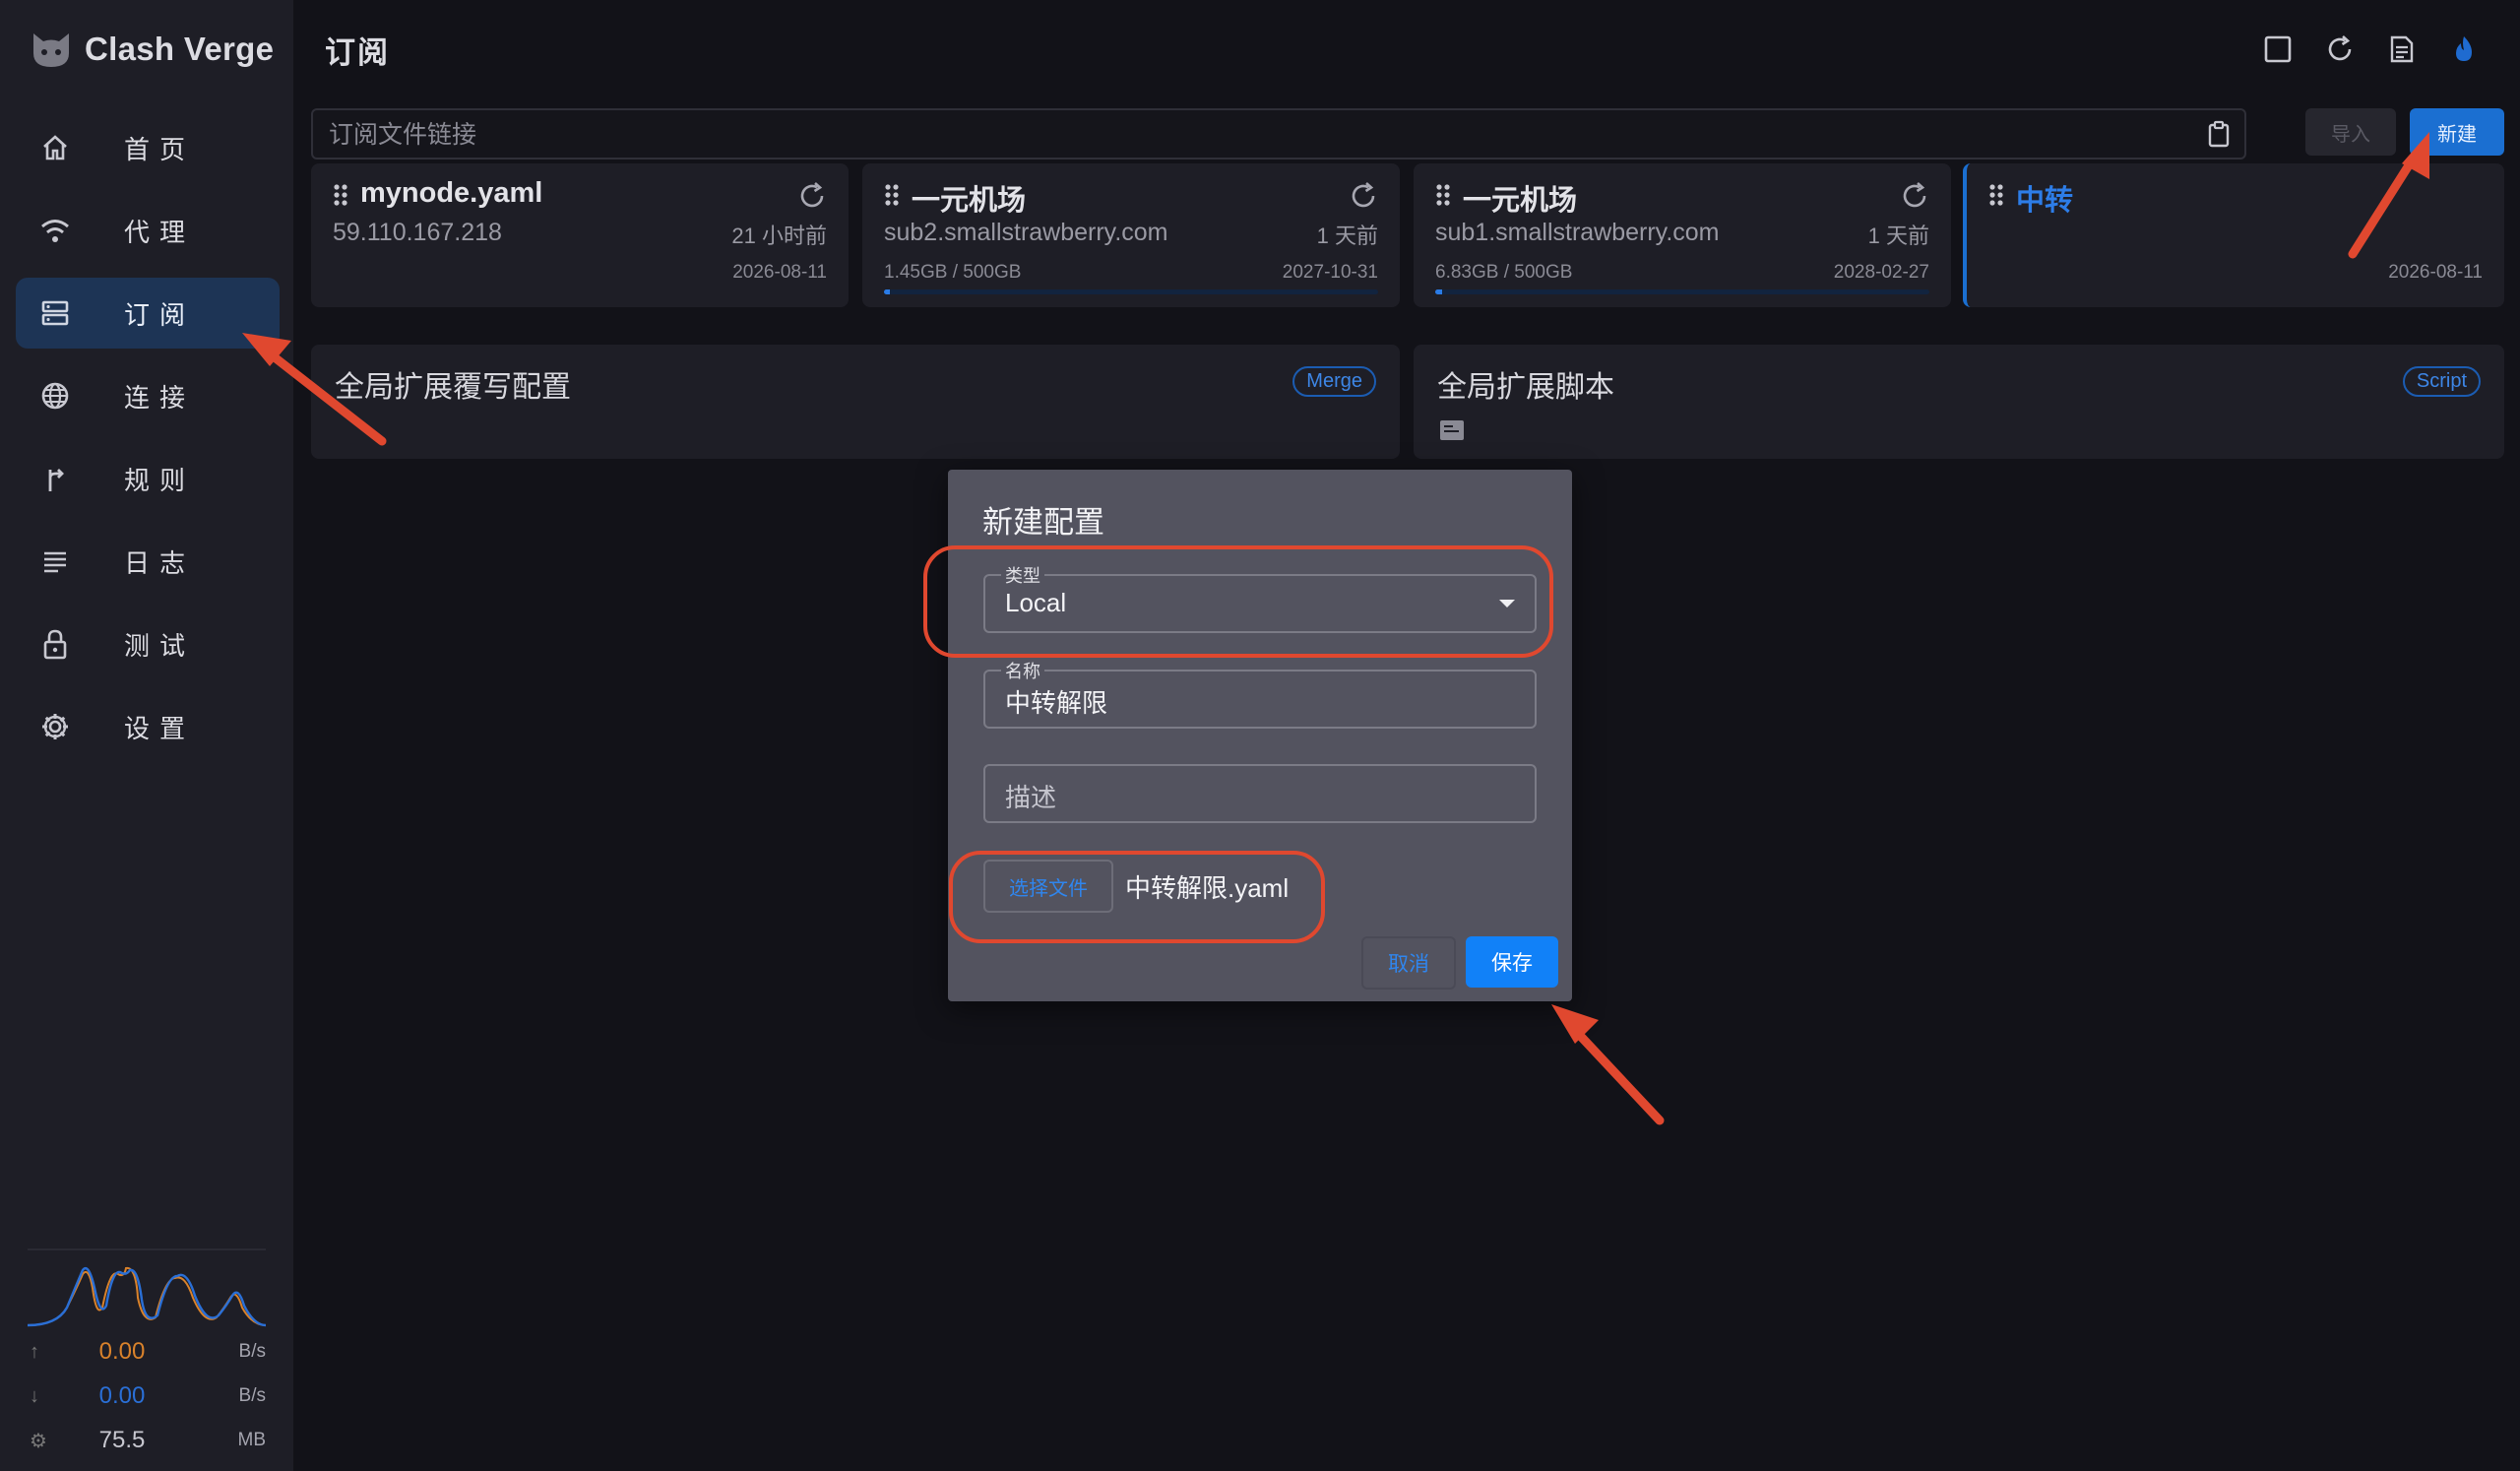  What do you see at coordinates (1330, 272) in the screenshot?
I see `profile-expire-date: 2027-10-31` at bounding box center [1330, 272].